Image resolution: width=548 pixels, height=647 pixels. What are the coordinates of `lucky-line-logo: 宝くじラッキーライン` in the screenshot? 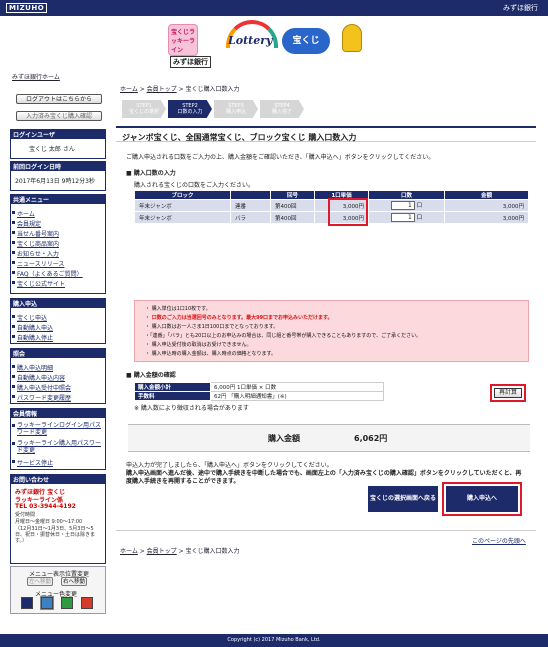 It's located at (183, 40).